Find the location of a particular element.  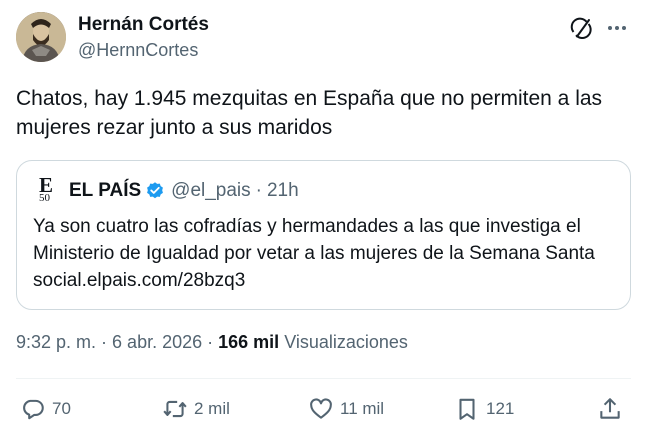

share-button is located at coordinates (610, 409).